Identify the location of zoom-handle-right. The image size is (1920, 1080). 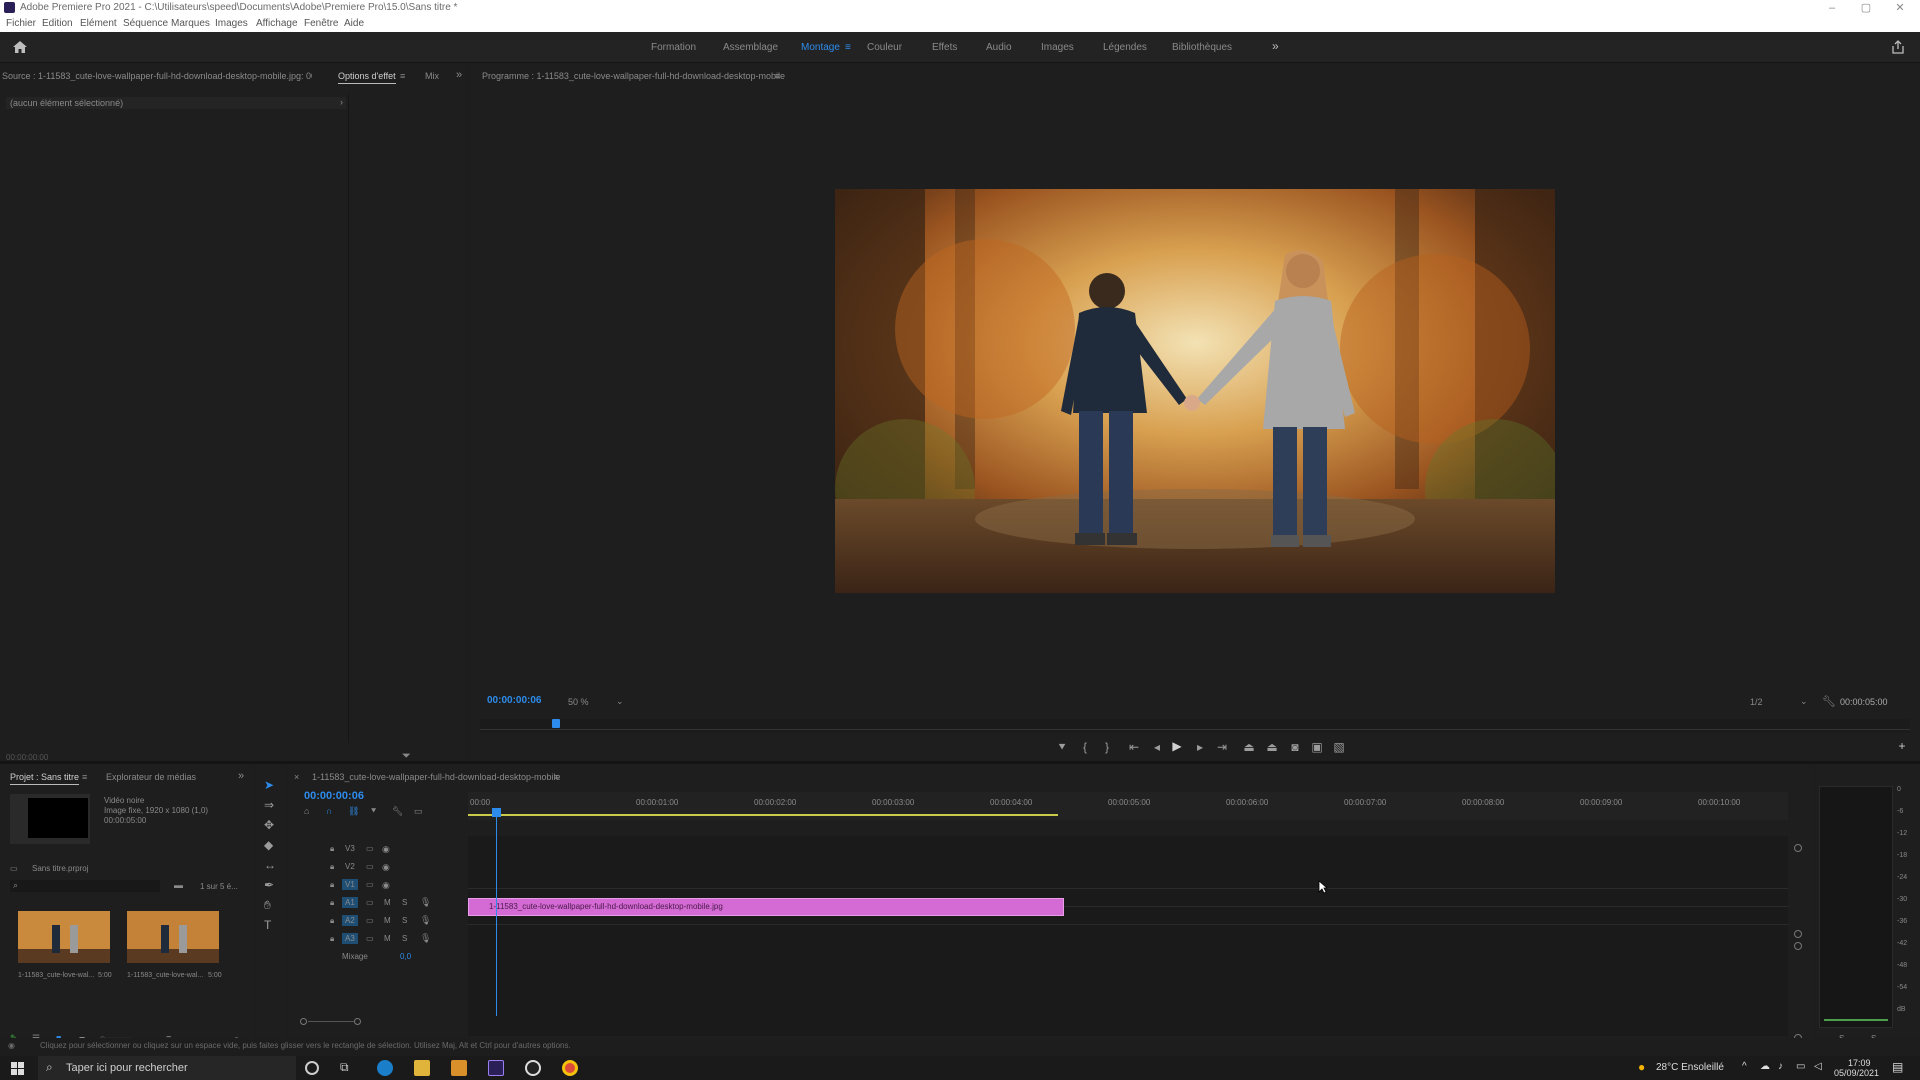
(357, 1021).